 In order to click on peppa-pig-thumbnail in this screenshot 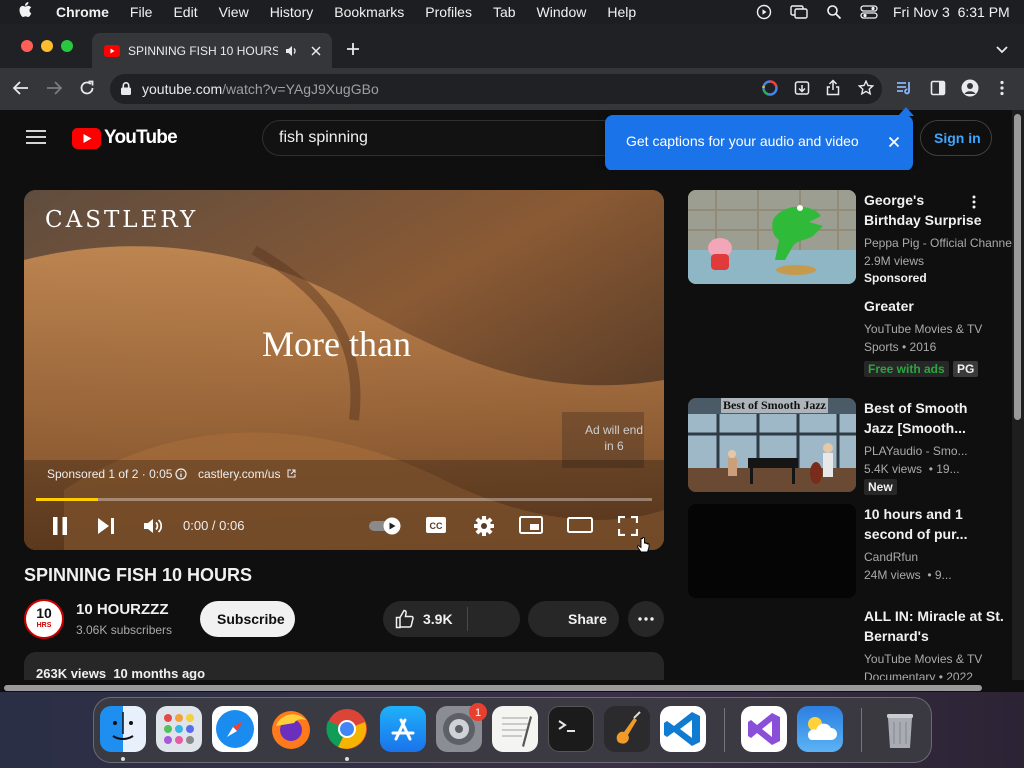, I will do `click(772, 237)`.